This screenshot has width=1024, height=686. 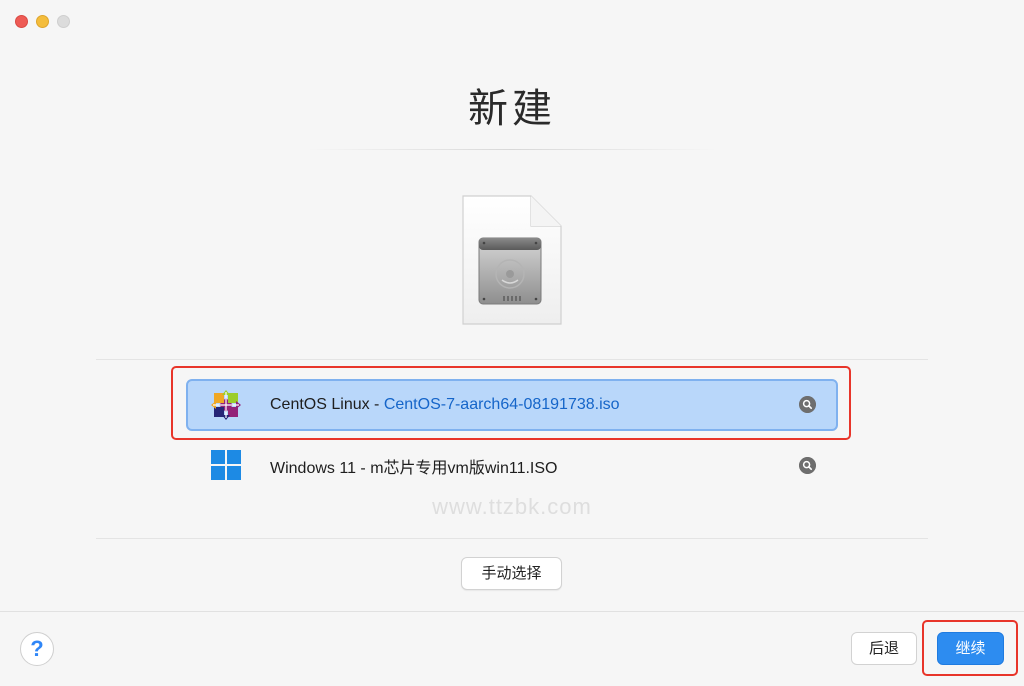 I want to click on disk-image-file-icon, so click(x=512, y=260).